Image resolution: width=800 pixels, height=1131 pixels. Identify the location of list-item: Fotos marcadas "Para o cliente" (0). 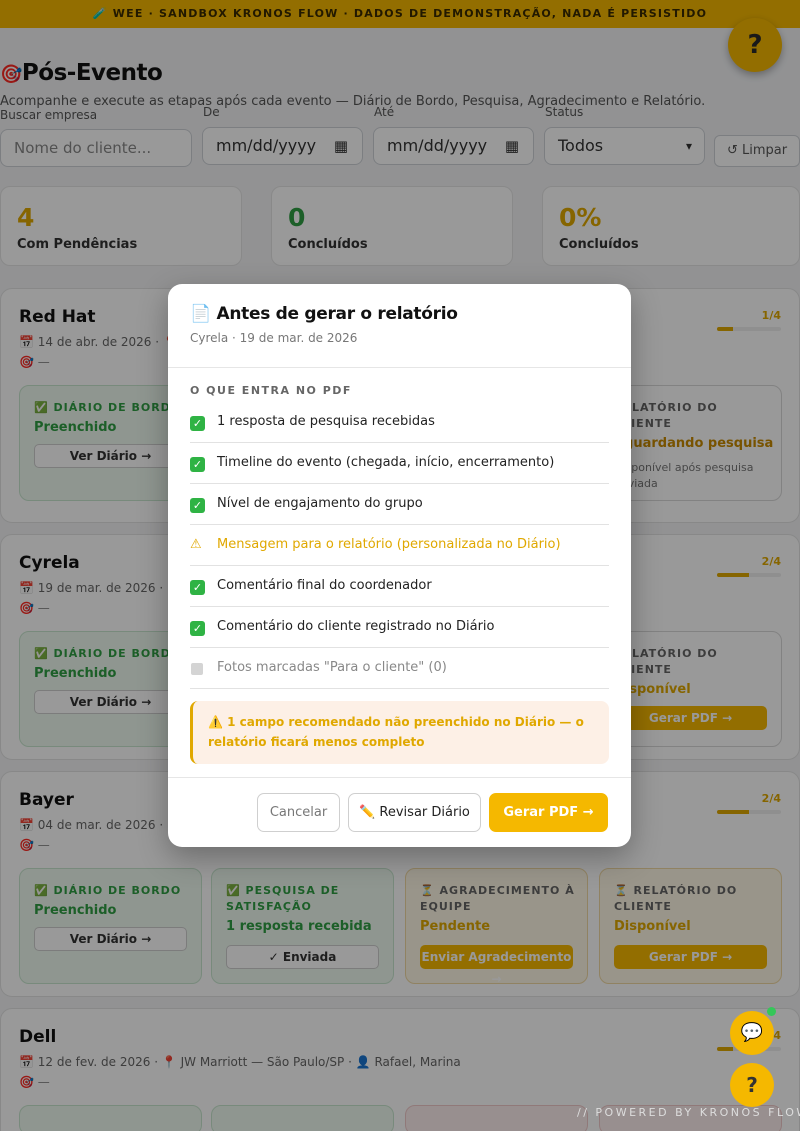
(399, 668).